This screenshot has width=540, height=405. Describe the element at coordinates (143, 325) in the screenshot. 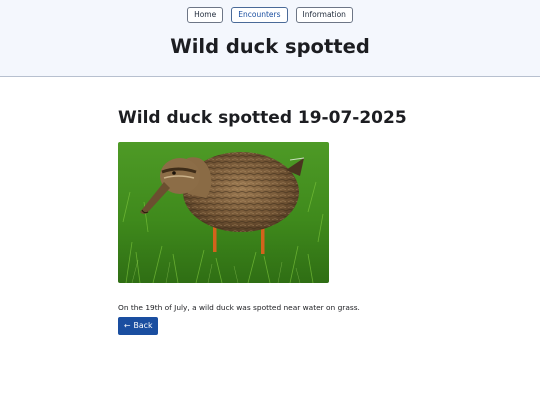

I see `back-button-label: Back` at that location.